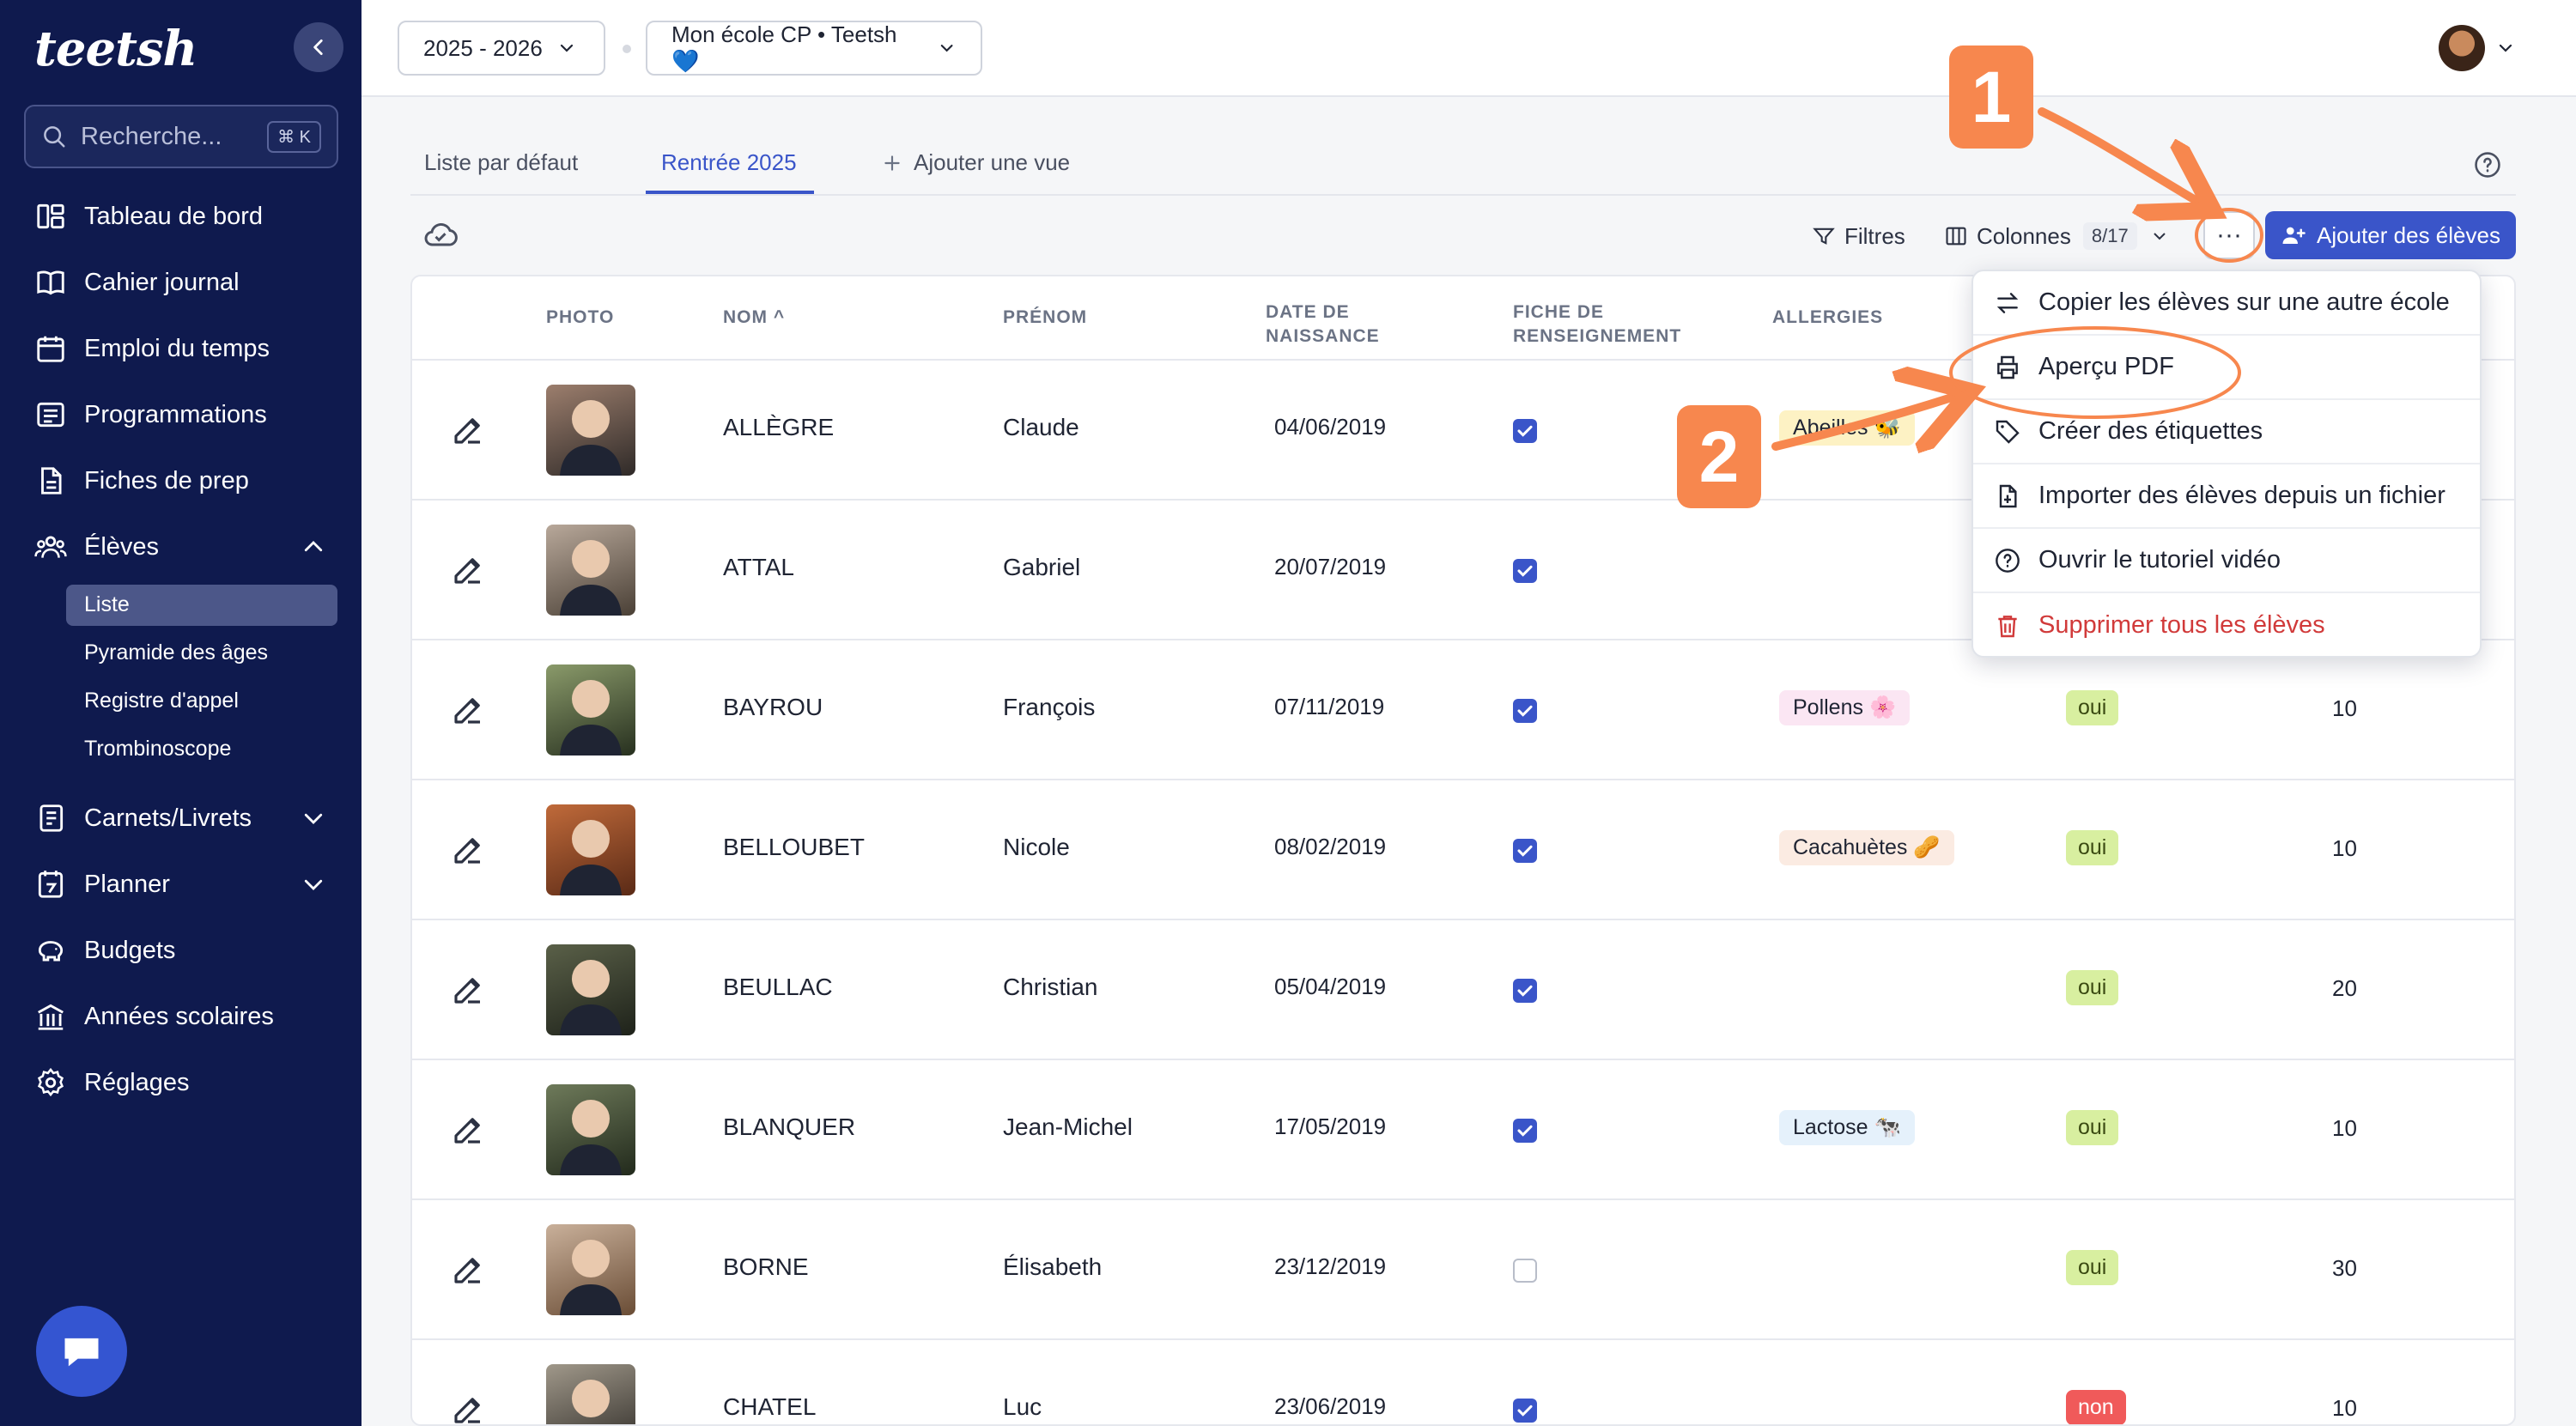  I want to click on table-row: BORNE Élisabeth 23/12/2019 oui 30, so click(1463, 1270).